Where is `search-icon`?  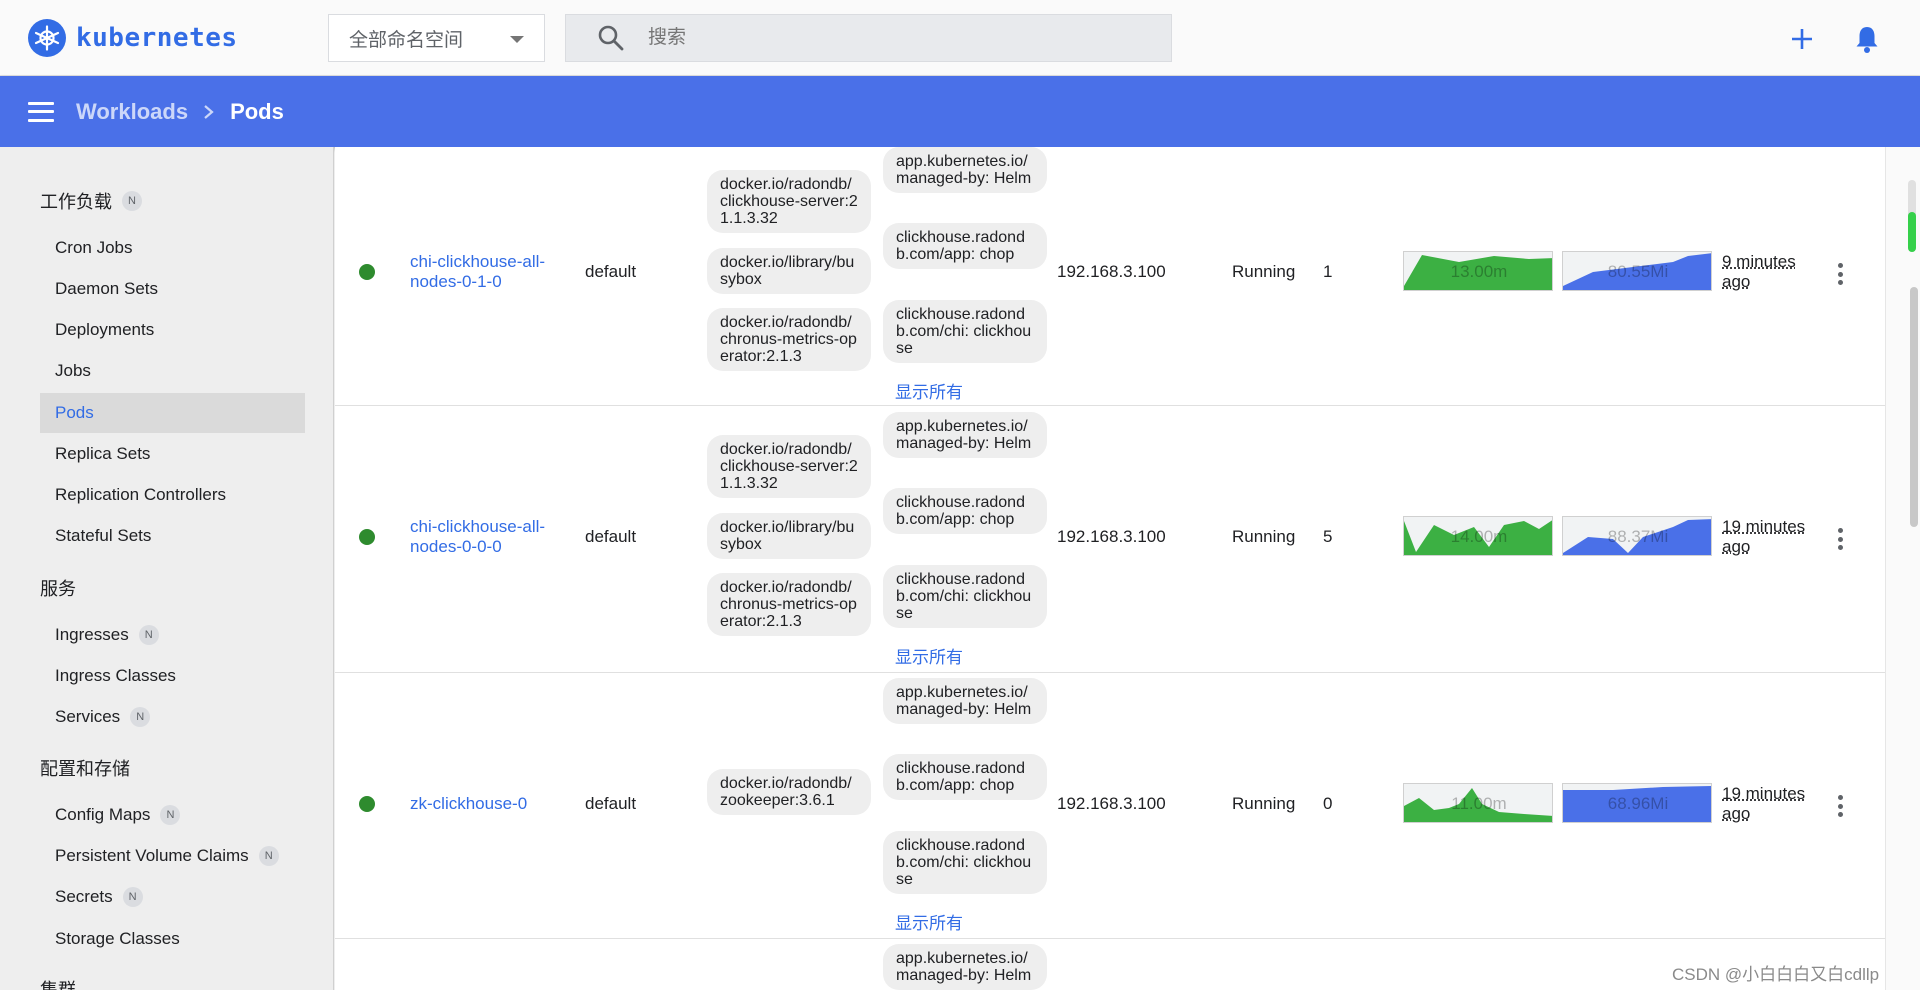 search-icon is located at coordinates (611, 38).